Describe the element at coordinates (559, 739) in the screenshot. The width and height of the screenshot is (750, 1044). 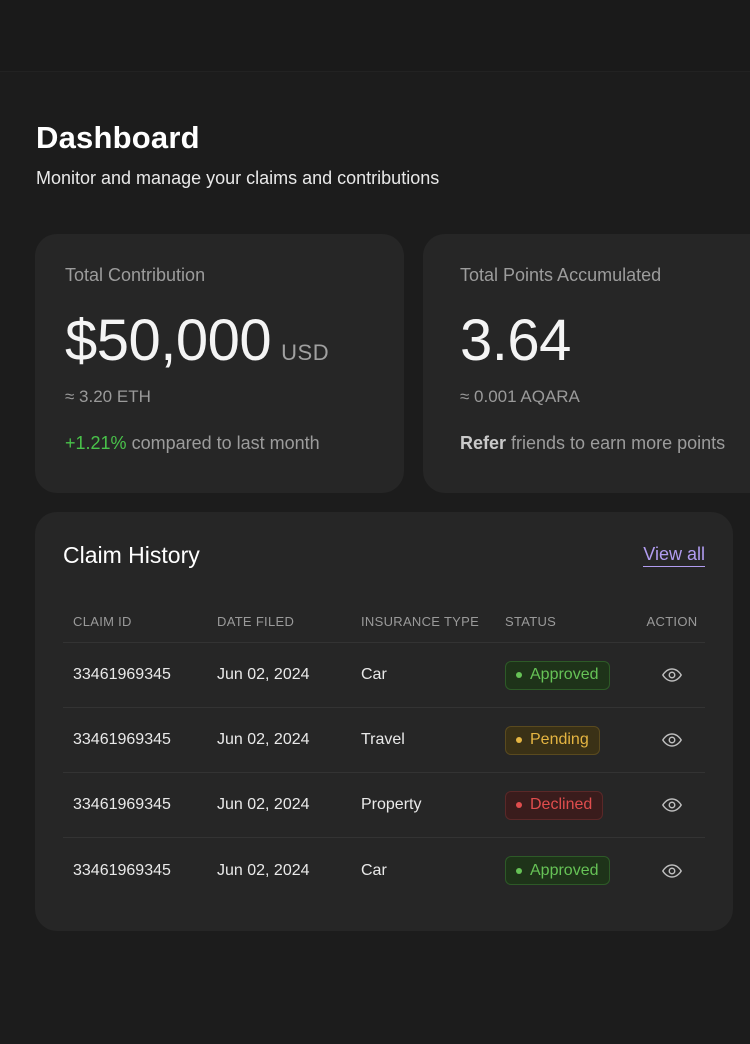
I see `status-text: Pending` at that location.